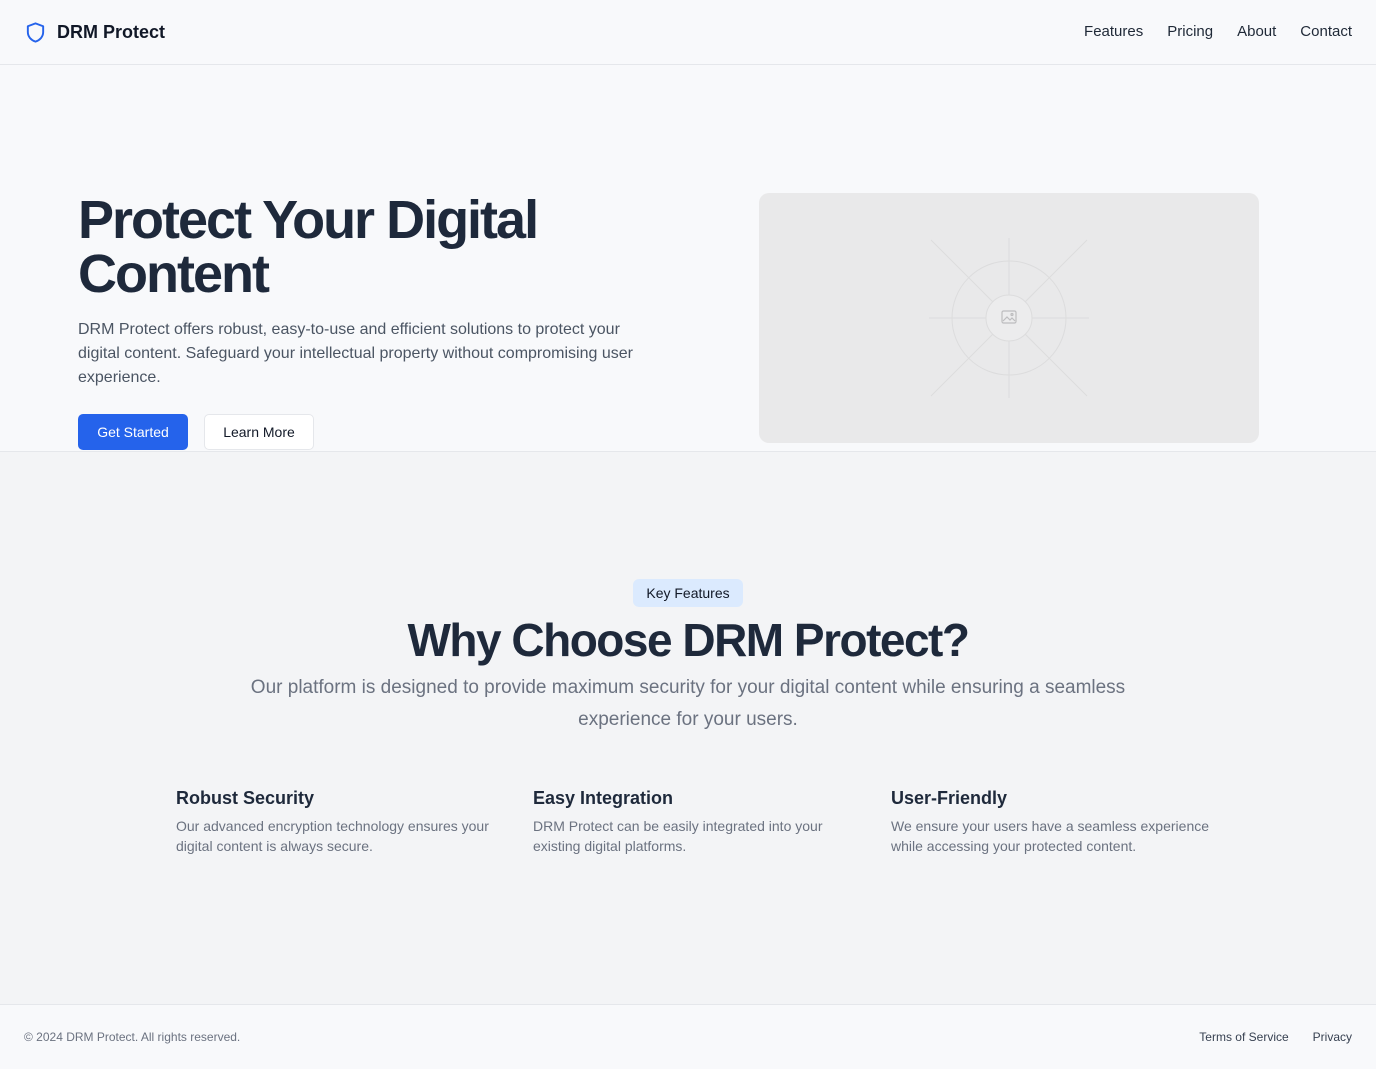 Image resolution: width=1376 pixels, height=1069 pixels. What do you see at coordinates (1113, 32) in the screenshot?
I see `nav-link-features: Features` at bounding box center [1113, 32].